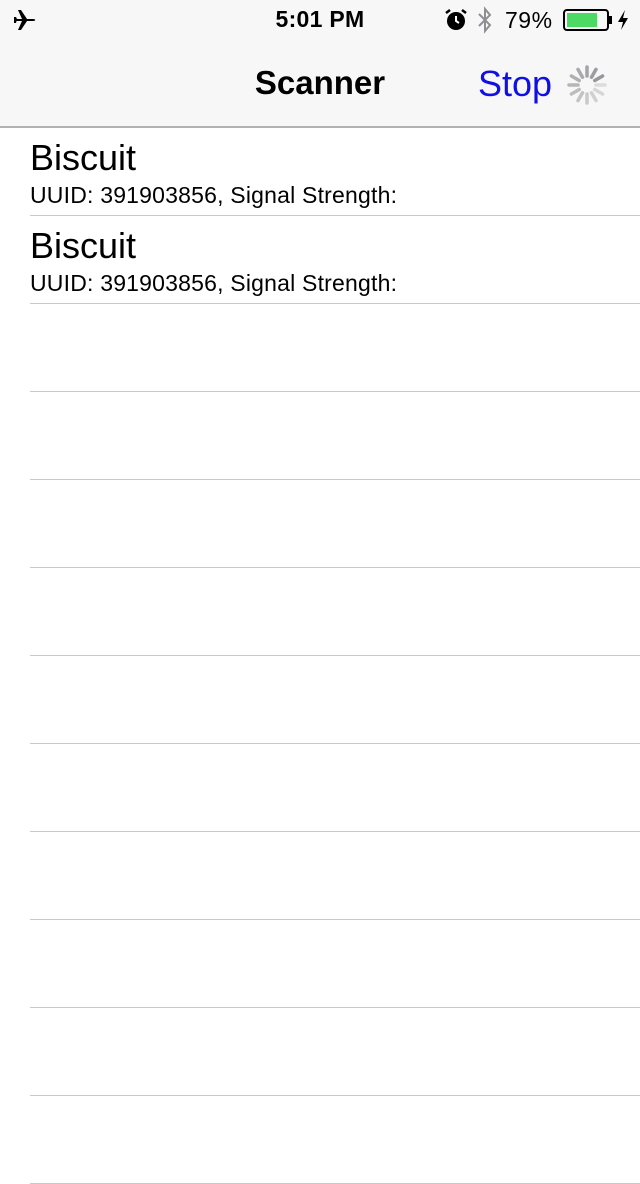 The height and width of the screenshot is (1184, 640). I want to click on bluetooth-icon, so click(485, 20).